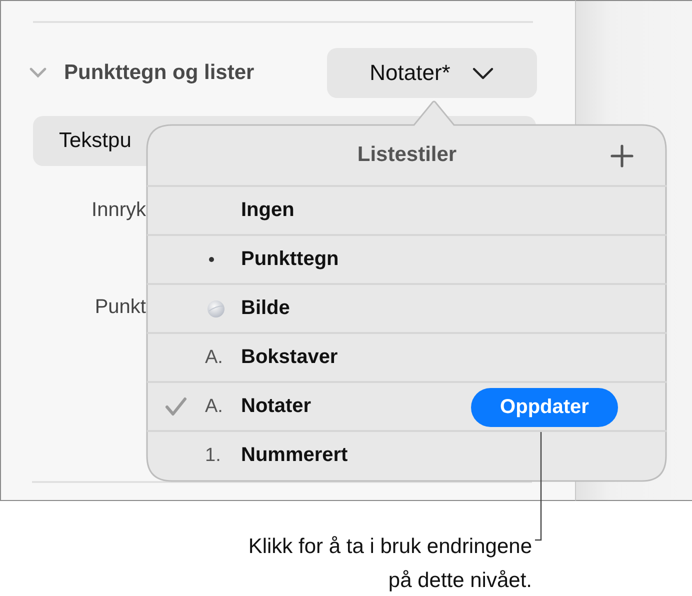  Describe the element at coordinates (407, 356) in the screenshot. I see `list-style-item: A. Bokstaver` at that location.